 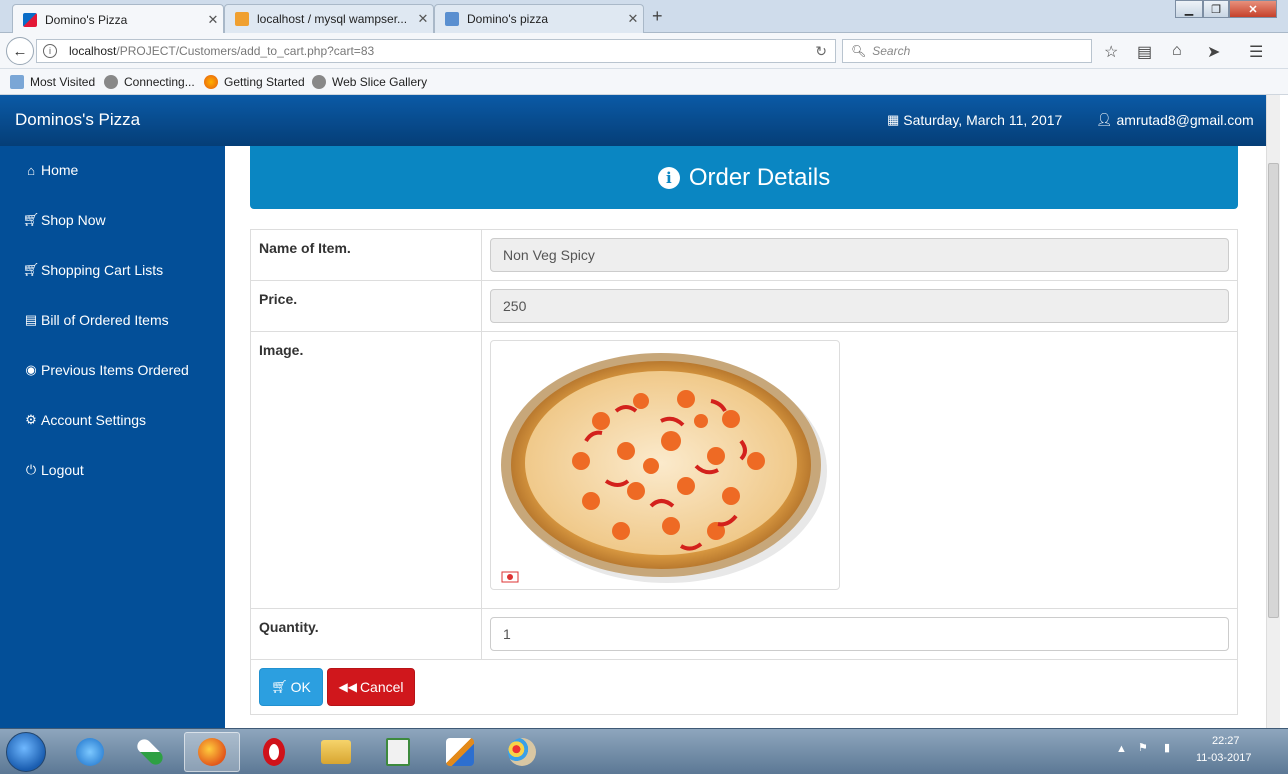 What do you see at coordinates (821, 51) in the screenshot?
I see `reload-icon: ↻` at bounding box center [821, 51].